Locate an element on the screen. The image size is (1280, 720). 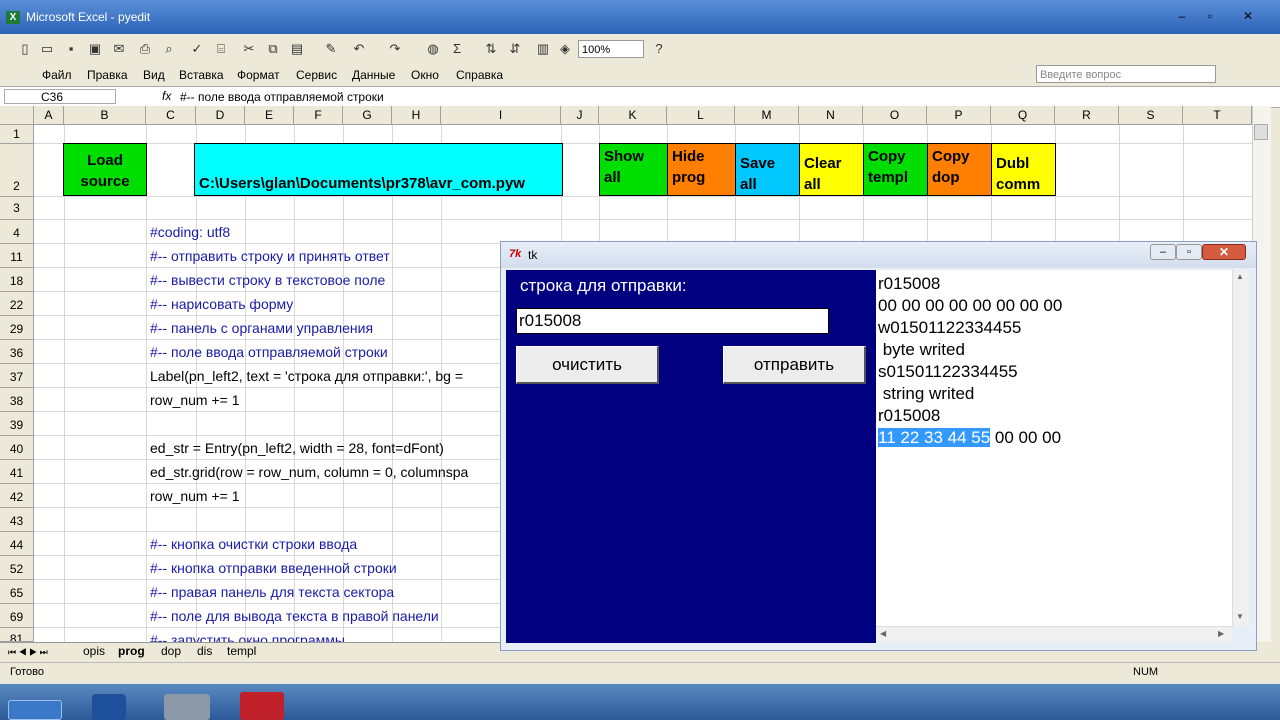
row-header: 2 is located at coordinates (17, 170).